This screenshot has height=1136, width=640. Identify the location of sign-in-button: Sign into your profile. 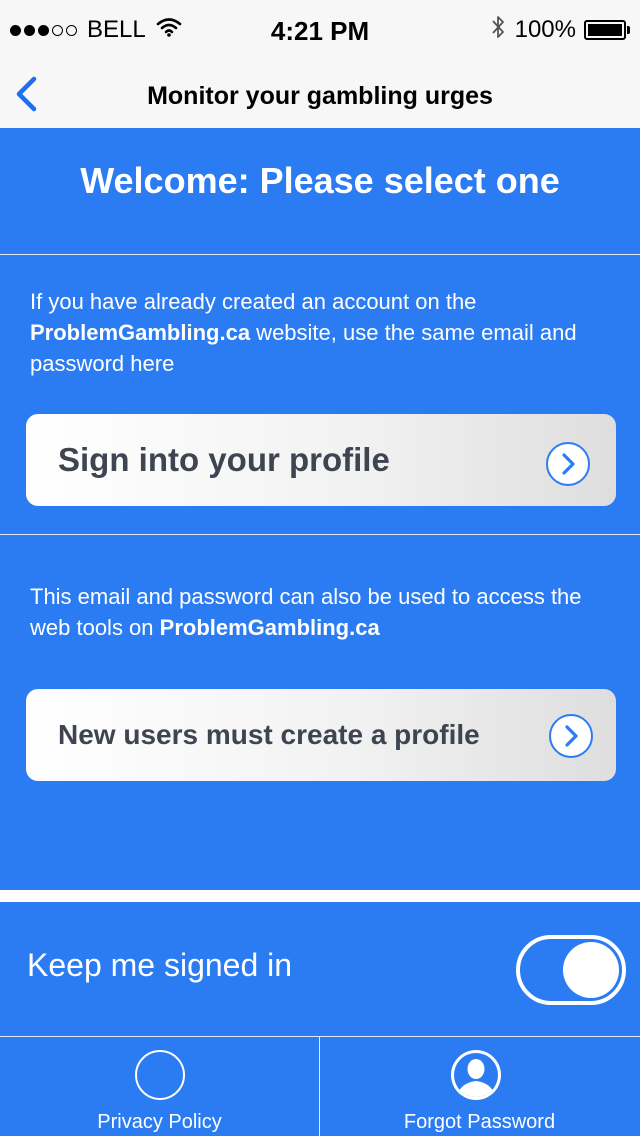
(321, 460).